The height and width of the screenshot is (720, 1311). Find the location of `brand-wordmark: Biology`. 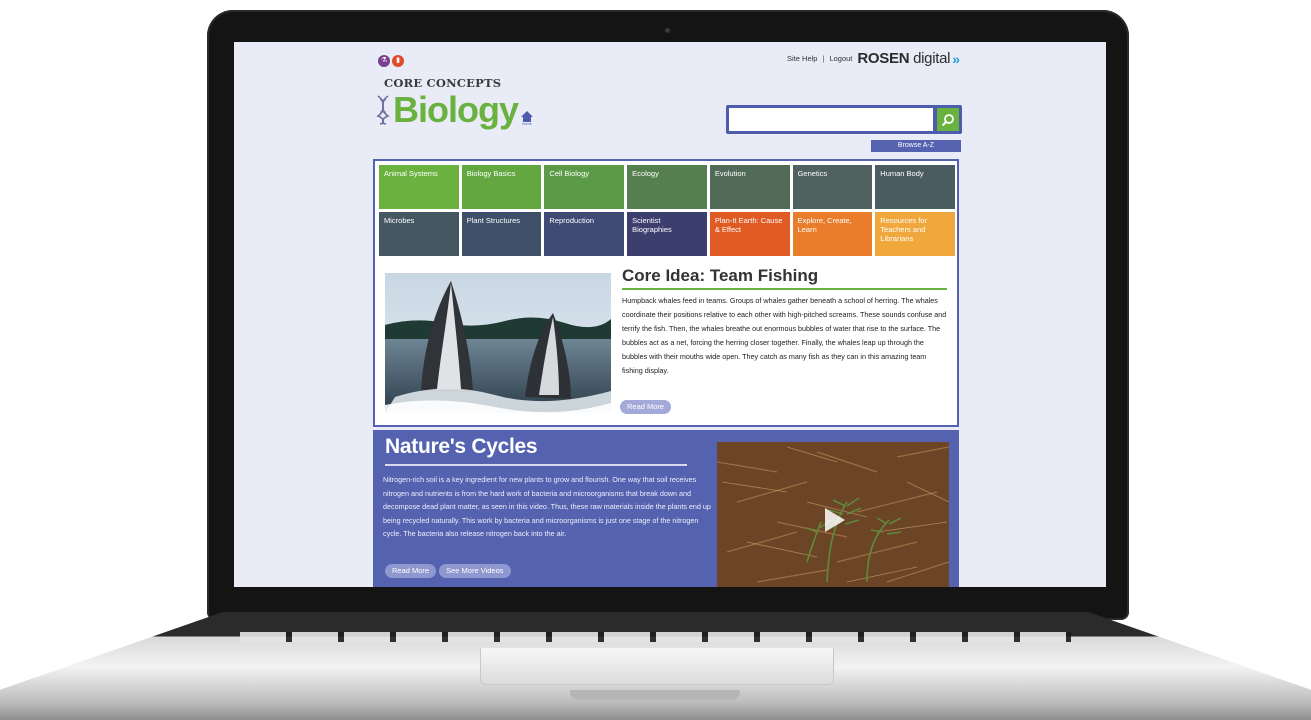

brand-wordmark: Biology is located at coordinates (456, 109).